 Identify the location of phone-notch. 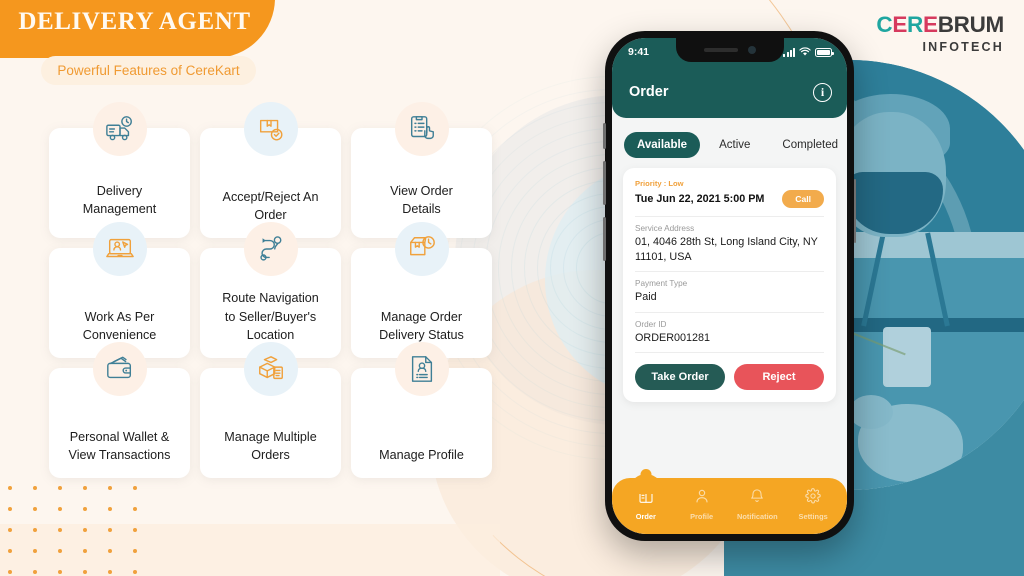
(729, 50).